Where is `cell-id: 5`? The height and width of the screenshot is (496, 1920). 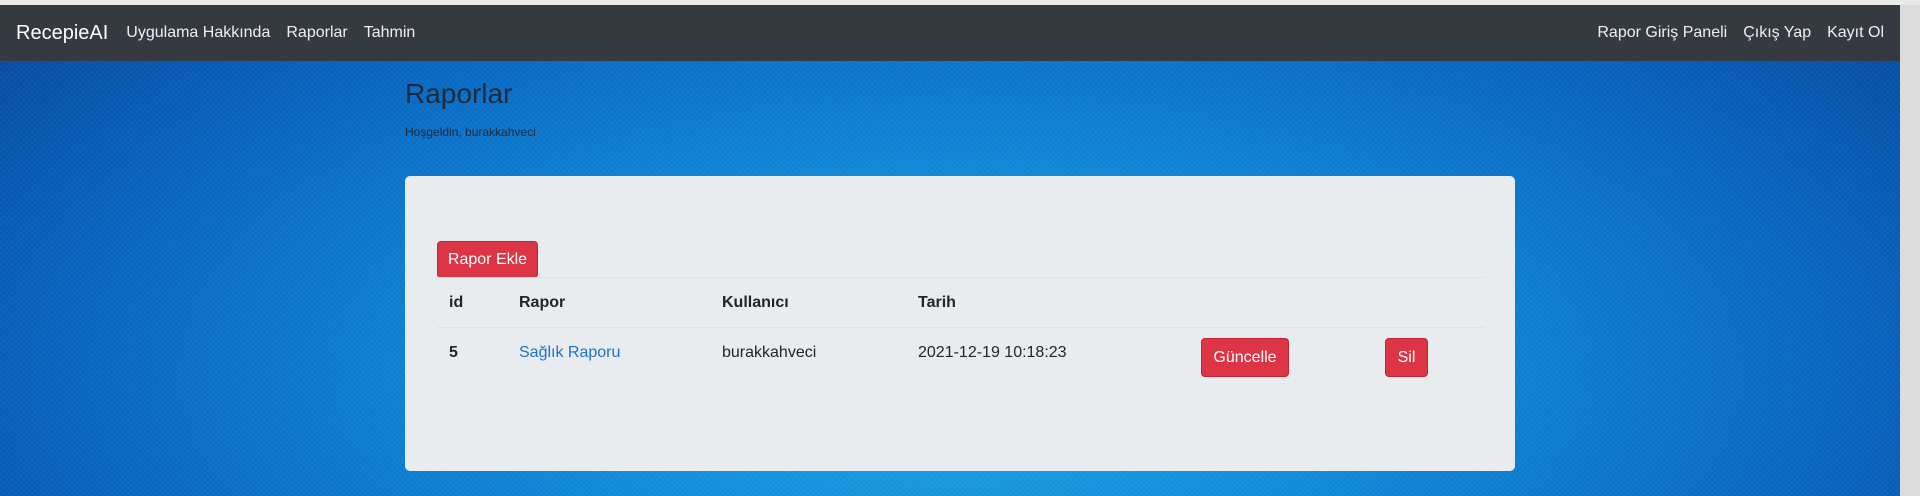 cell-id: 5 is located at coordinates (453, 352).